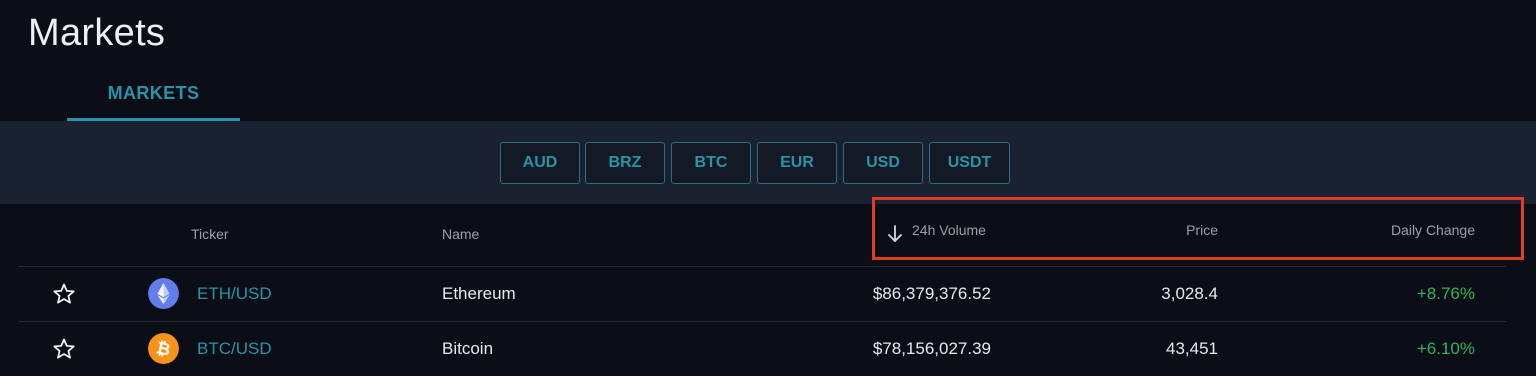  I want to click on price-value: 3,028.4, so click(1189, 293).